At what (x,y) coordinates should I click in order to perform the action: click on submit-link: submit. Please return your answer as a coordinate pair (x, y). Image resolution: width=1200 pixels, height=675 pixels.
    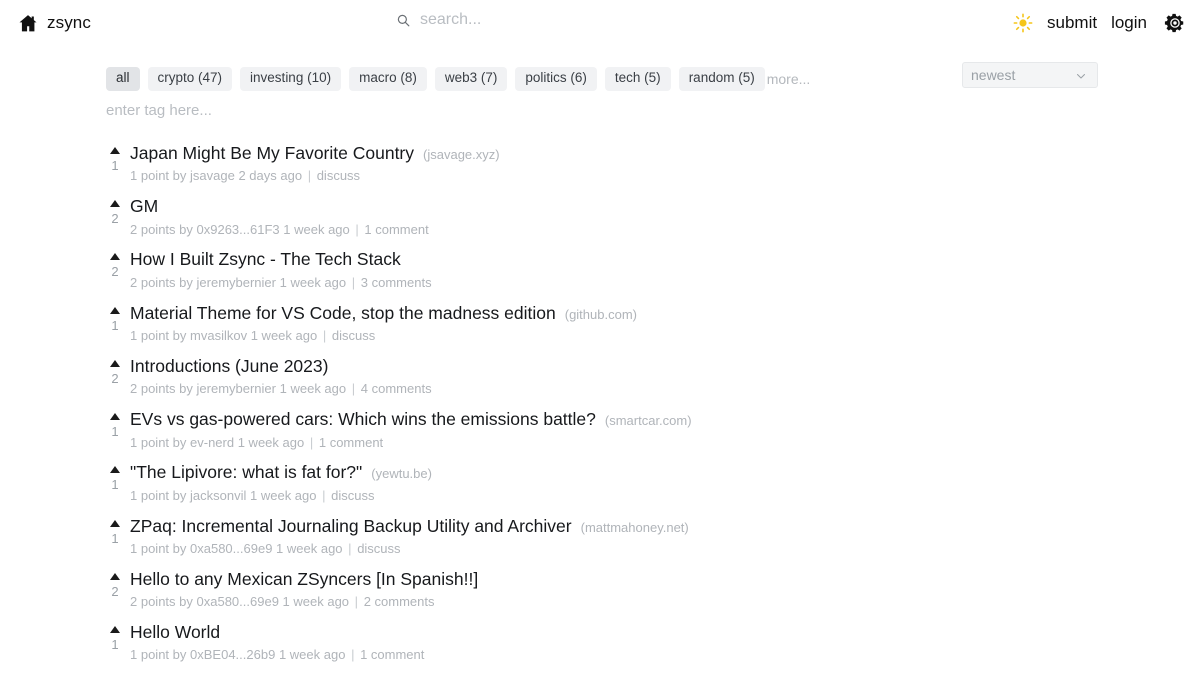
    Looking at the image, I should click on (1072, 23).